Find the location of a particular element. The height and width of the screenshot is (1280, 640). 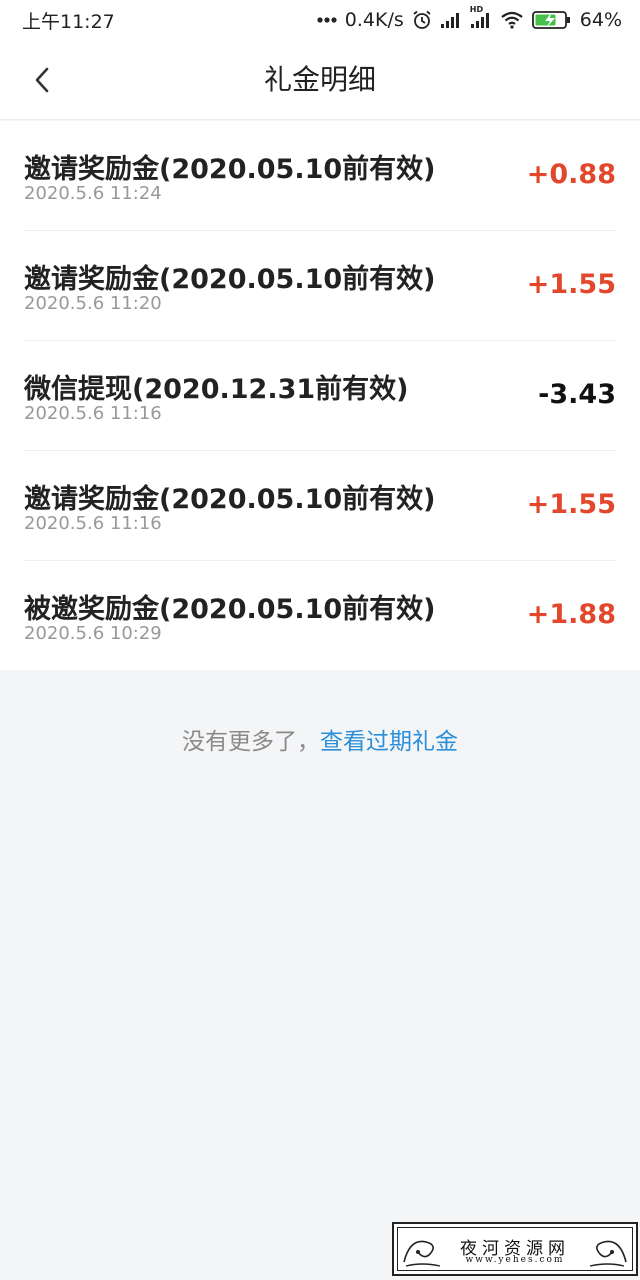

record-amount: +0.88 is located at coordinates (571, 174).